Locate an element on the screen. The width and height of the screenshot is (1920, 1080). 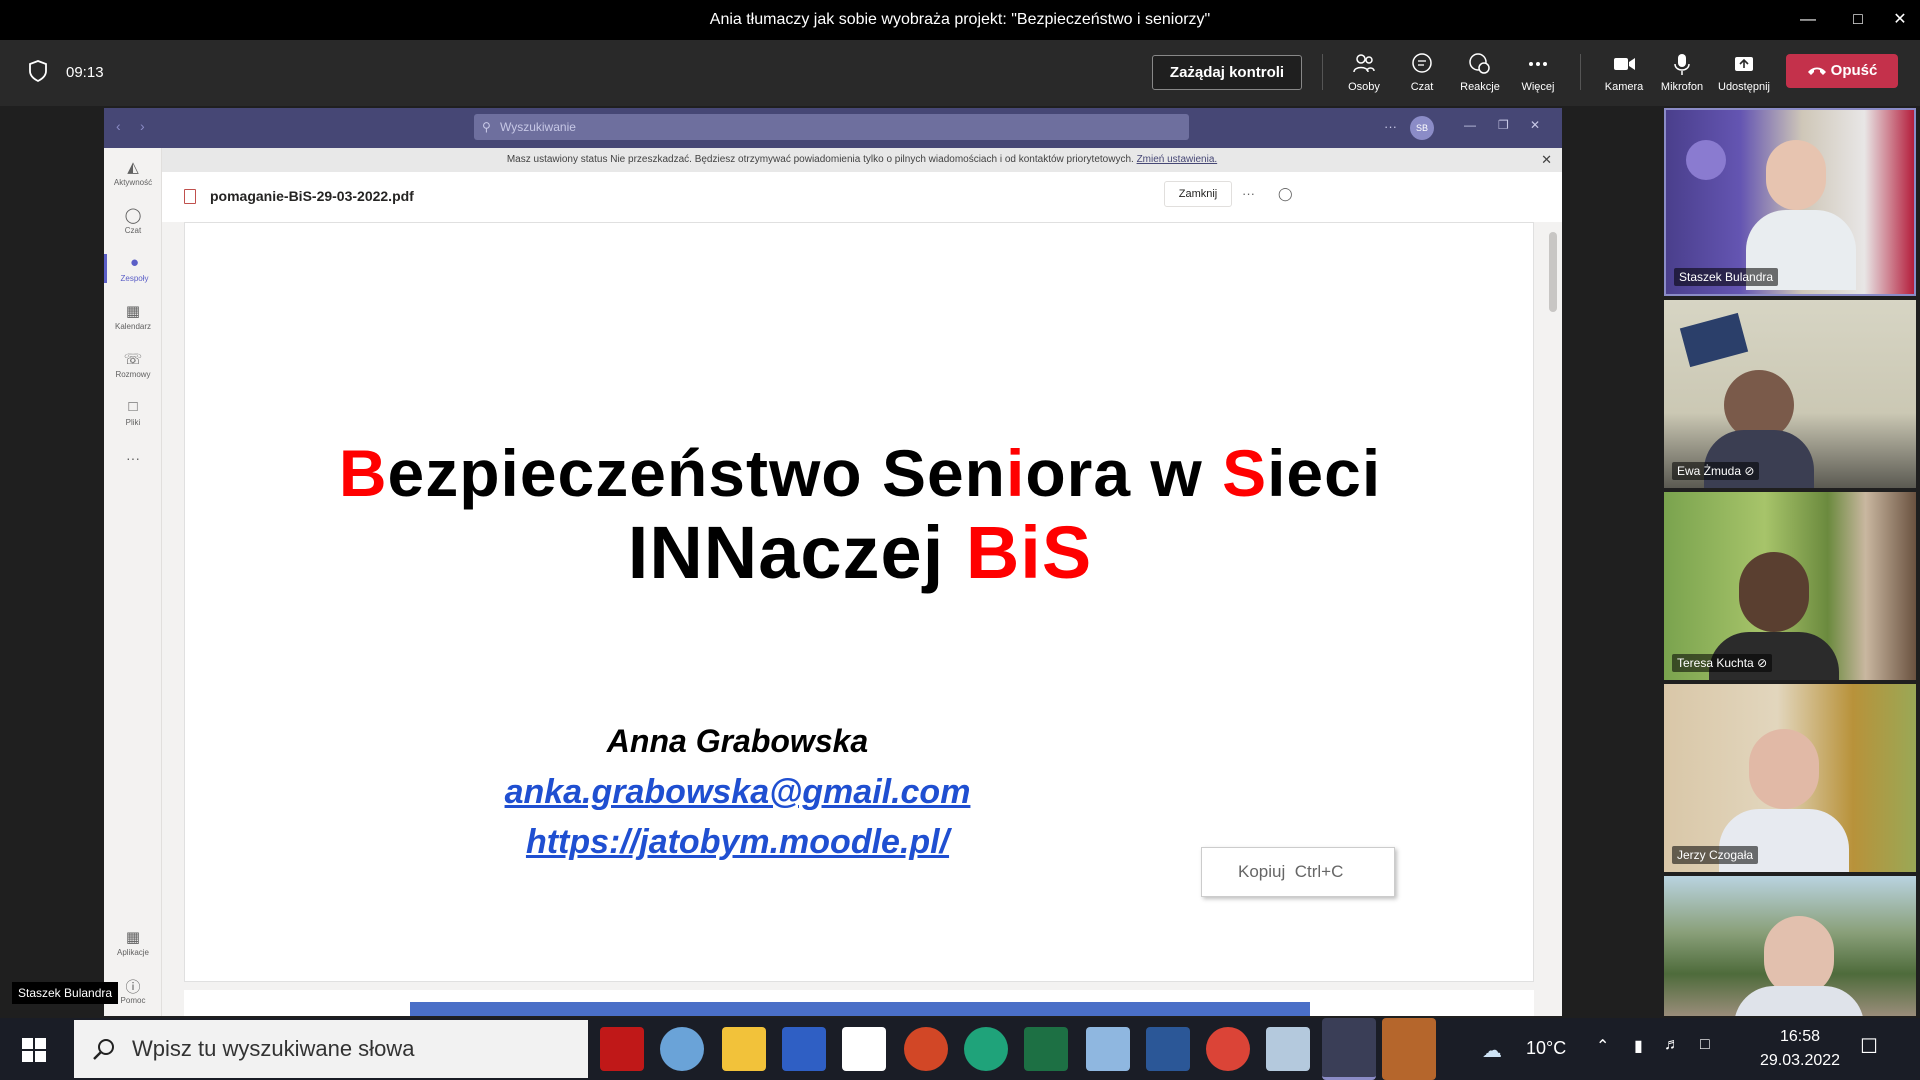
microphone-button: Mikrofon is located at coordinates (1682, 72).